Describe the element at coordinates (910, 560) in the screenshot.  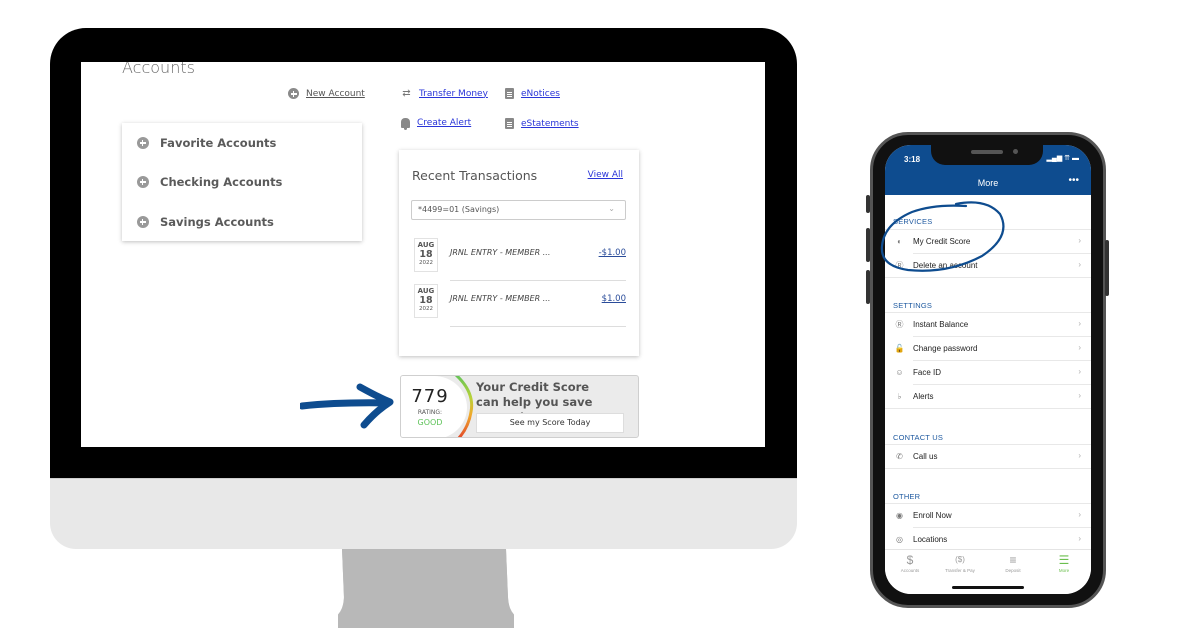
I see `dollar-icon: $` at that location.